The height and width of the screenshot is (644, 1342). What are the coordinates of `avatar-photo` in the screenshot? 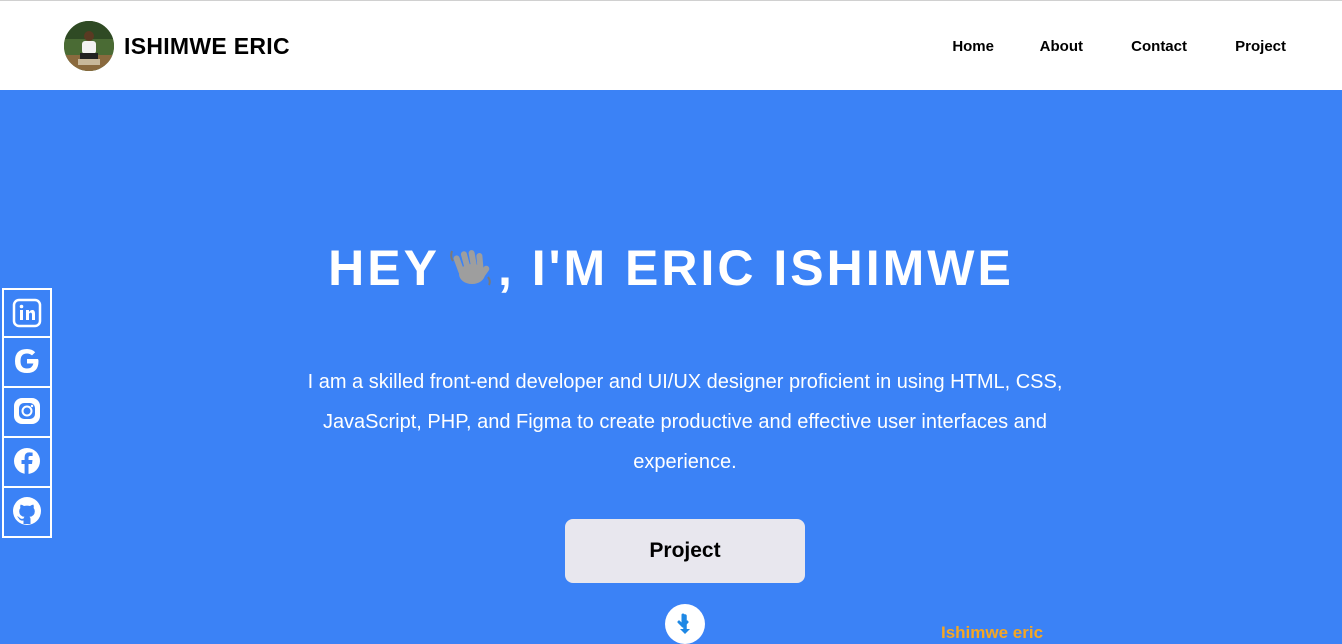 It's located at (89, 46).